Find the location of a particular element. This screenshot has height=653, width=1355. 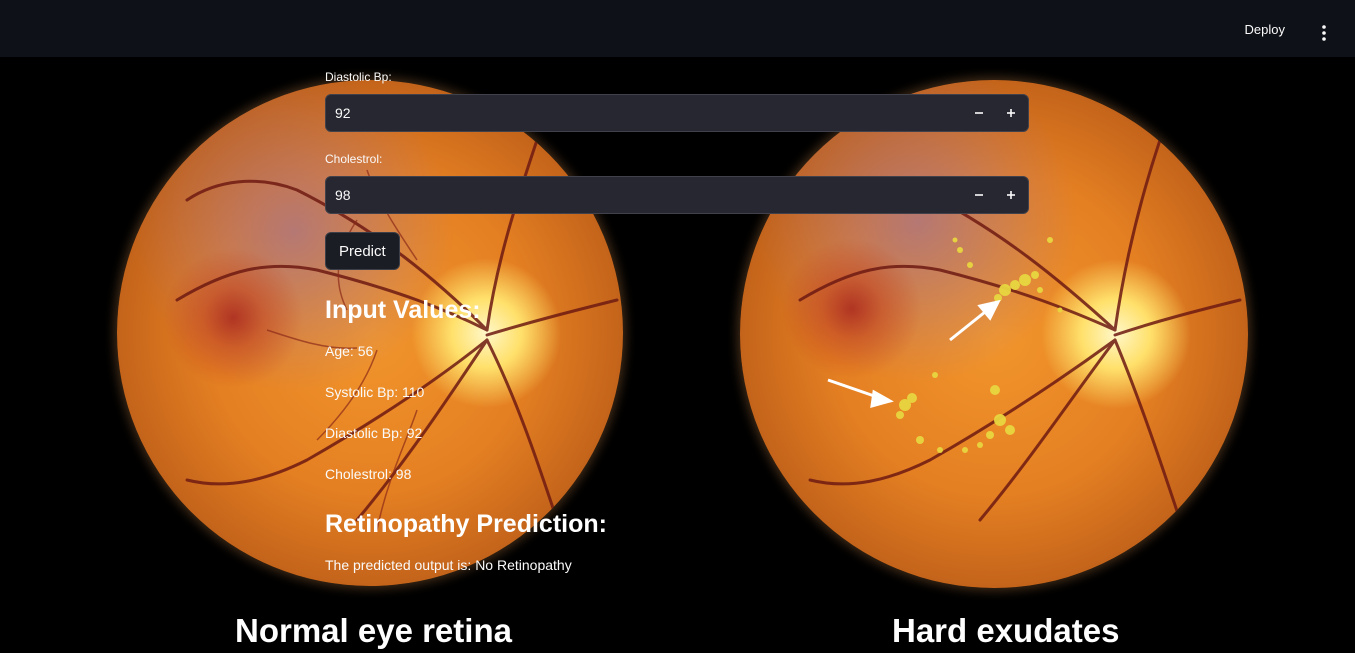

normal-retina-caption: Normal eye retina is located at coordinates (373, 630).